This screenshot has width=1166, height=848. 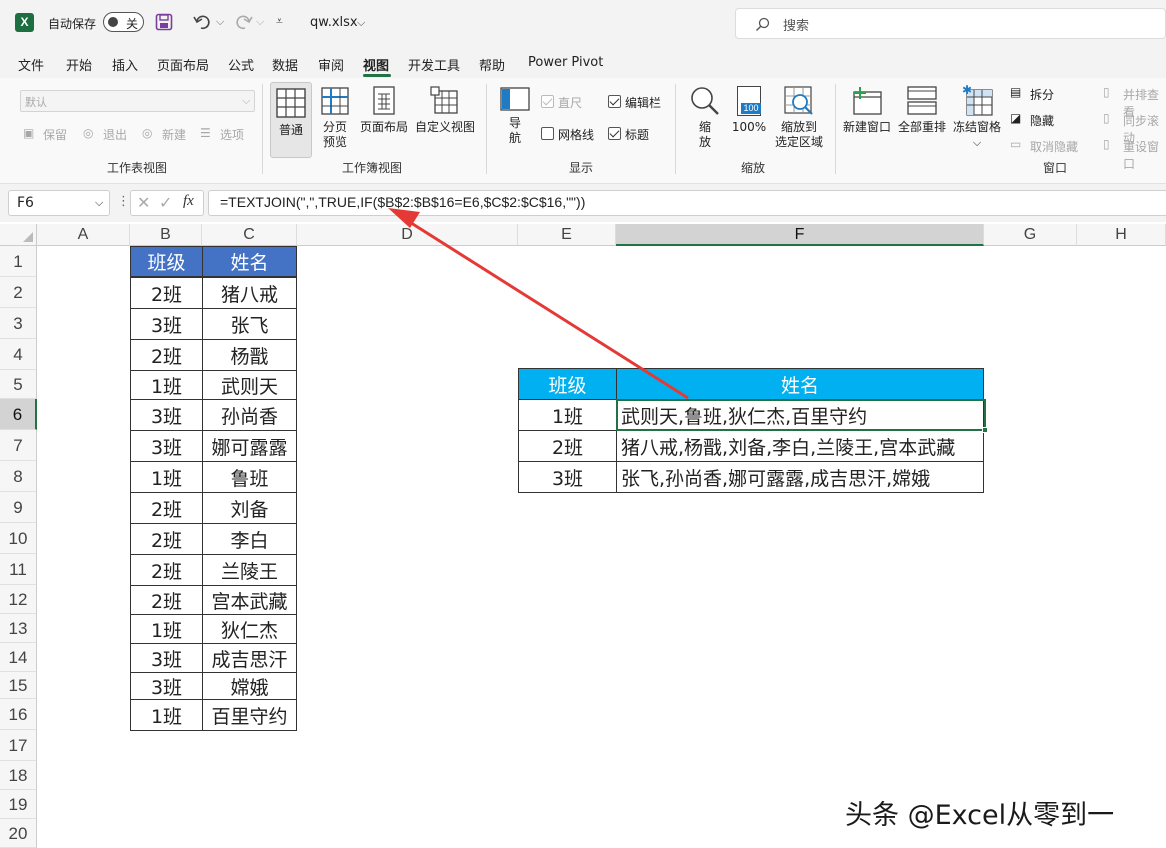 What do you see at coordinates (249, 629) in the screenshot?
I see `table1-name-cell: 狄仁杰` at bounding box center [249, 629].